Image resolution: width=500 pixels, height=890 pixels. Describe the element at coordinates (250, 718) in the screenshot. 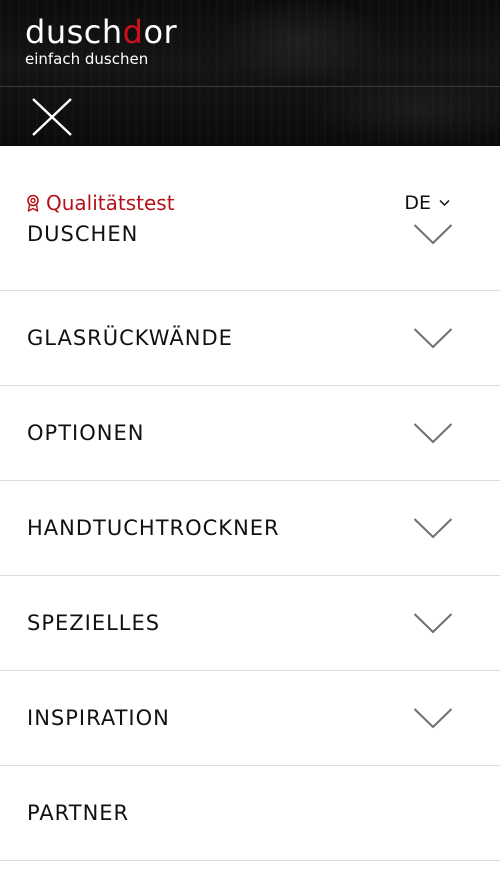

I see `menu-item-inspiration: INSPIRATION` at that location.